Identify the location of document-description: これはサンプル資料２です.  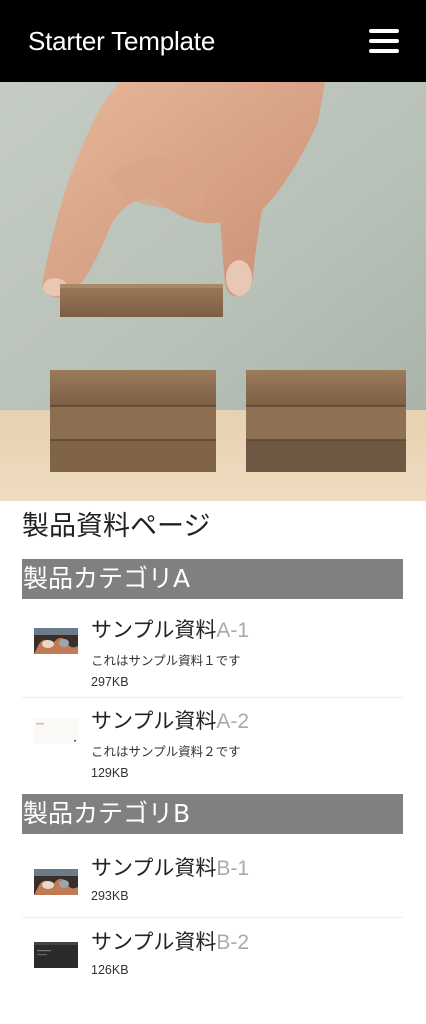
(166, 751).